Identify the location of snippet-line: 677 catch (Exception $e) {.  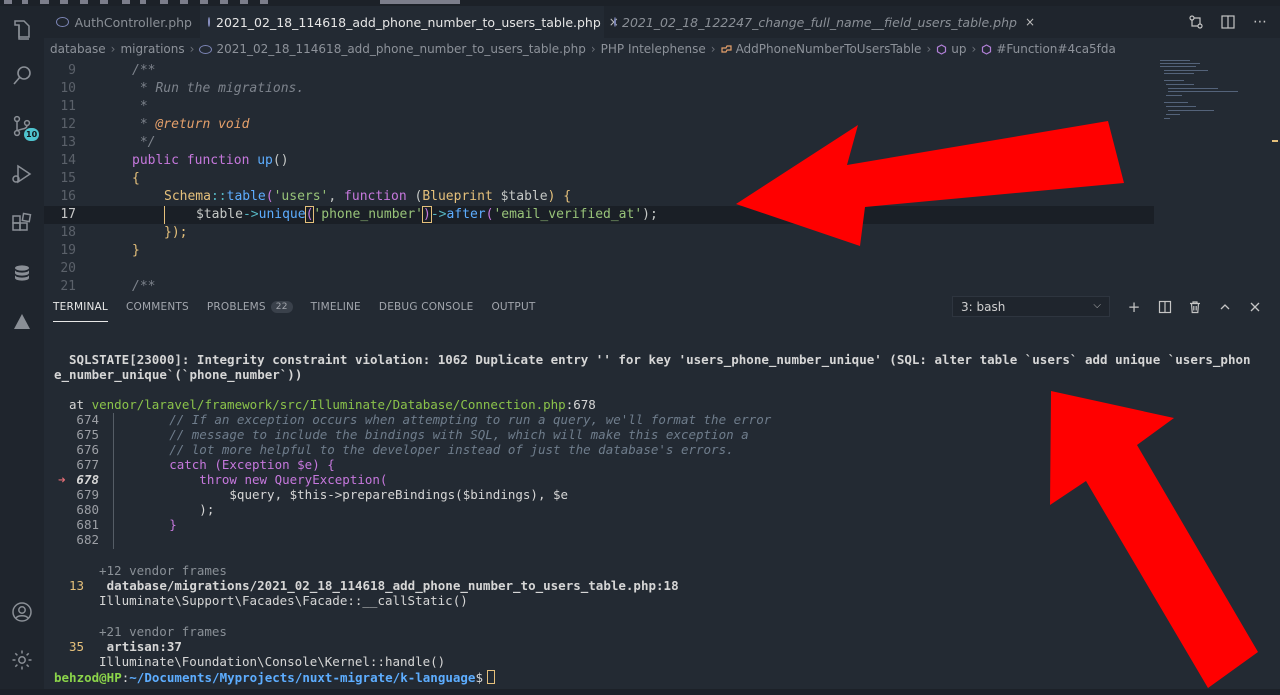
(194, 464).